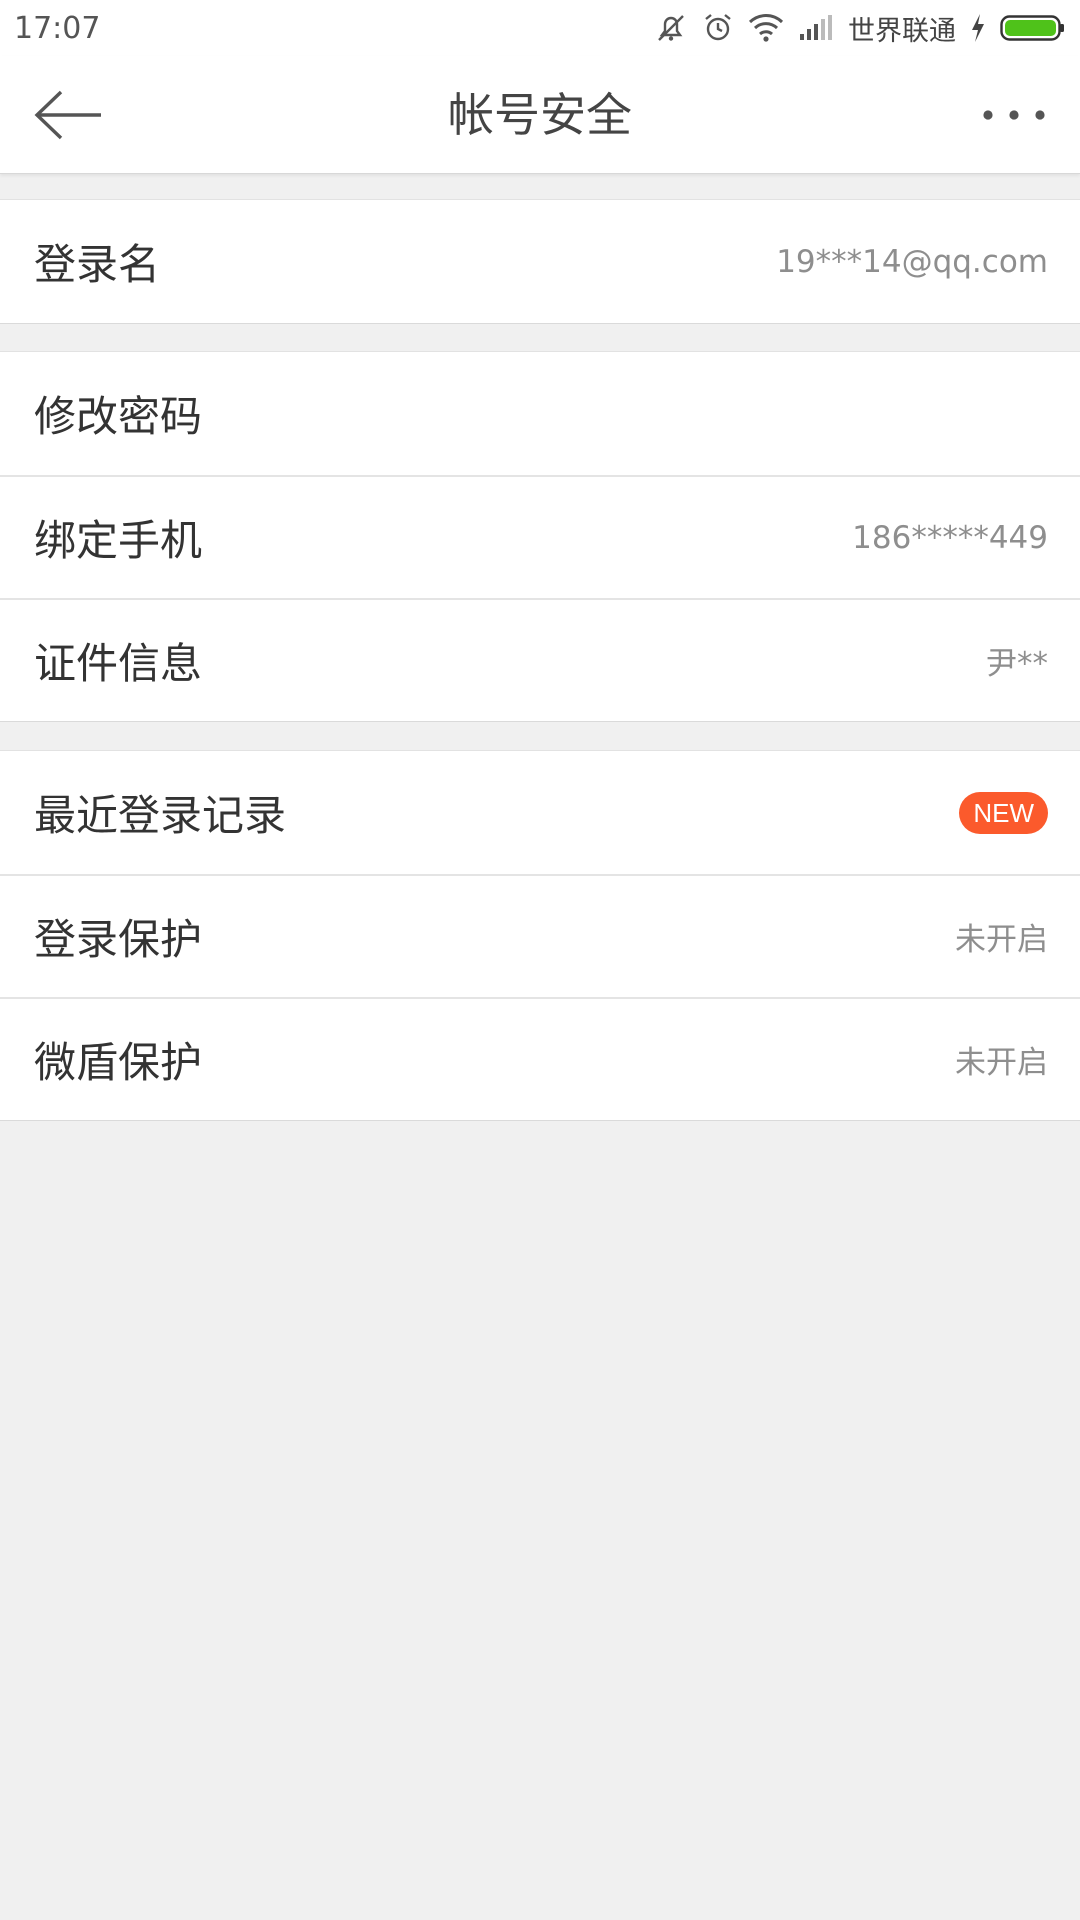 The width and height of the screenshot is (1080, 1920). What do you see at coordinates (540, 413) in the screenshot?
I see `change-password-row: 修改密码` at bounding box center [540, 413].